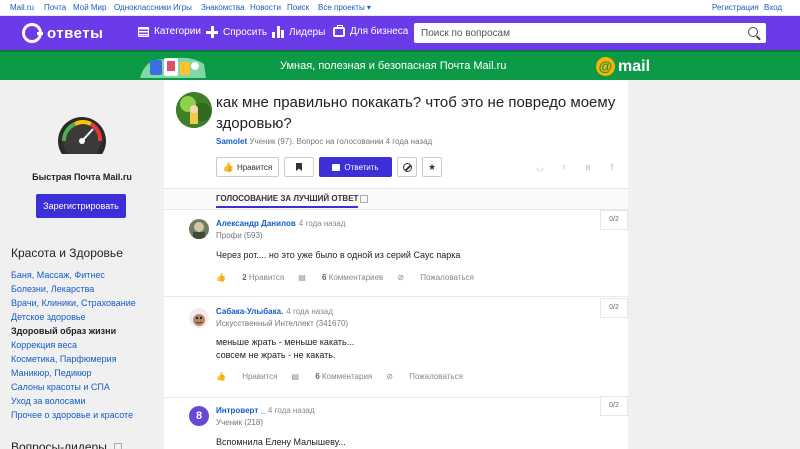  I want to click on answer-button: Ответить, so click(355, 167).